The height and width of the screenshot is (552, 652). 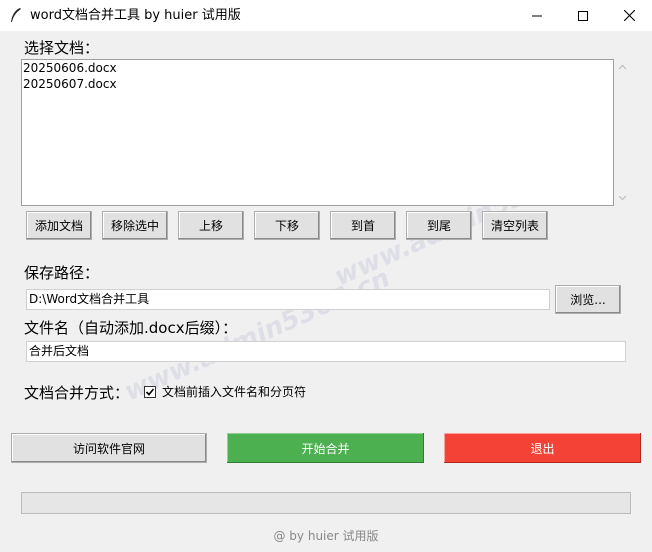 I want to click on chevron-down-icon, so click(x=622, y=197).